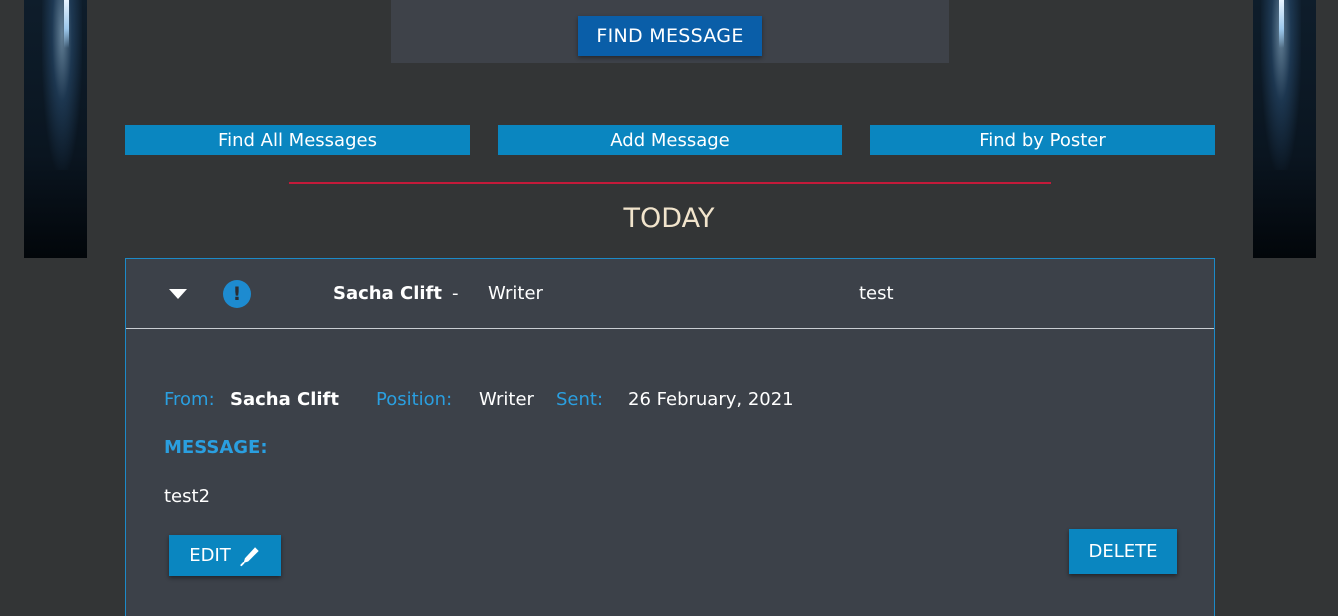 The height and width of the screenshot is (616, 1338). What do you see at coordinates (414, 399) in the screenshot?
I see `position-label: Position:` at bounding box center [414, 399].